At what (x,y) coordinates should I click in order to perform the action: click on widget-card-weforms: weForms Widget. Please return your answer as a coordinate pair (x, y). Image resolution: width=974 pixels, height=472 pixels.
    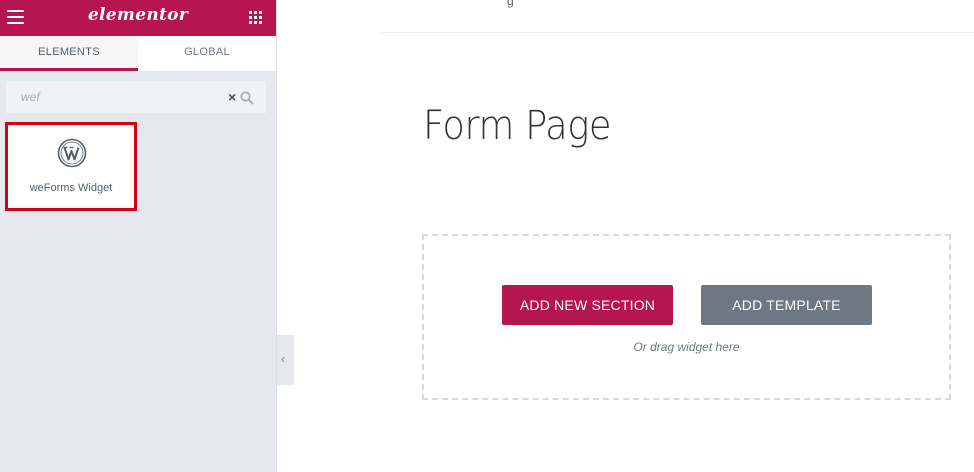
    Looking at the image, I should click on (71, 166).